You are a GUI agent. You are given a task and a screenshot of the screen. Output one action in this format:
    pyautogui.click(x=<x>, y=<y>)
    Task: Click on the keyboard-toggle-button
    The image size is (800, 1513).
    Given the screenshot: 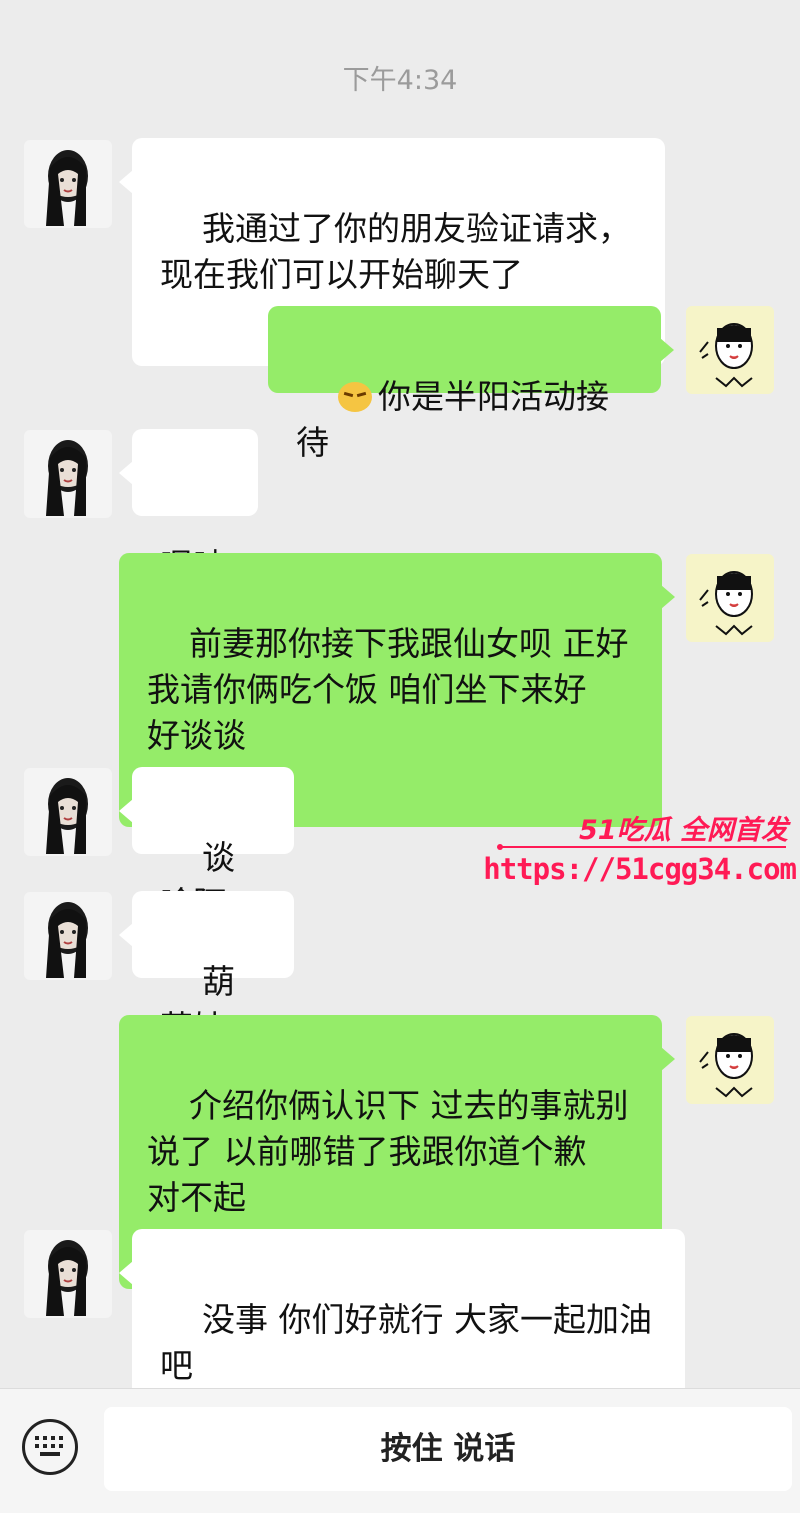 What is the action you would take?
    pyautogui.click(x=50, y=1447)
    